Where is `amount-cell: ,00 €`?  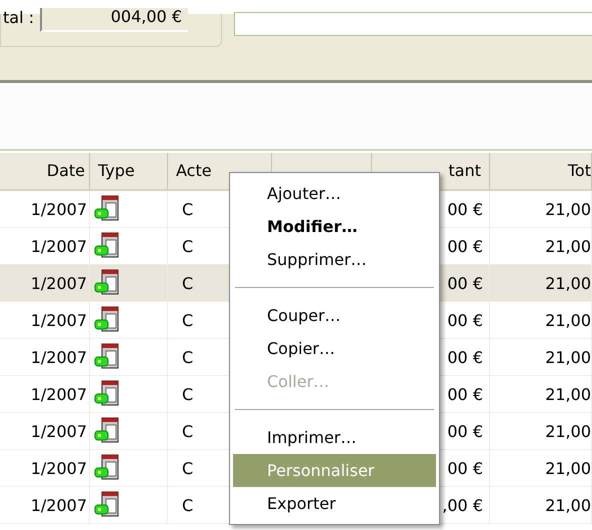
amount-cell: ,00 € is located at coordinates (462, 505).